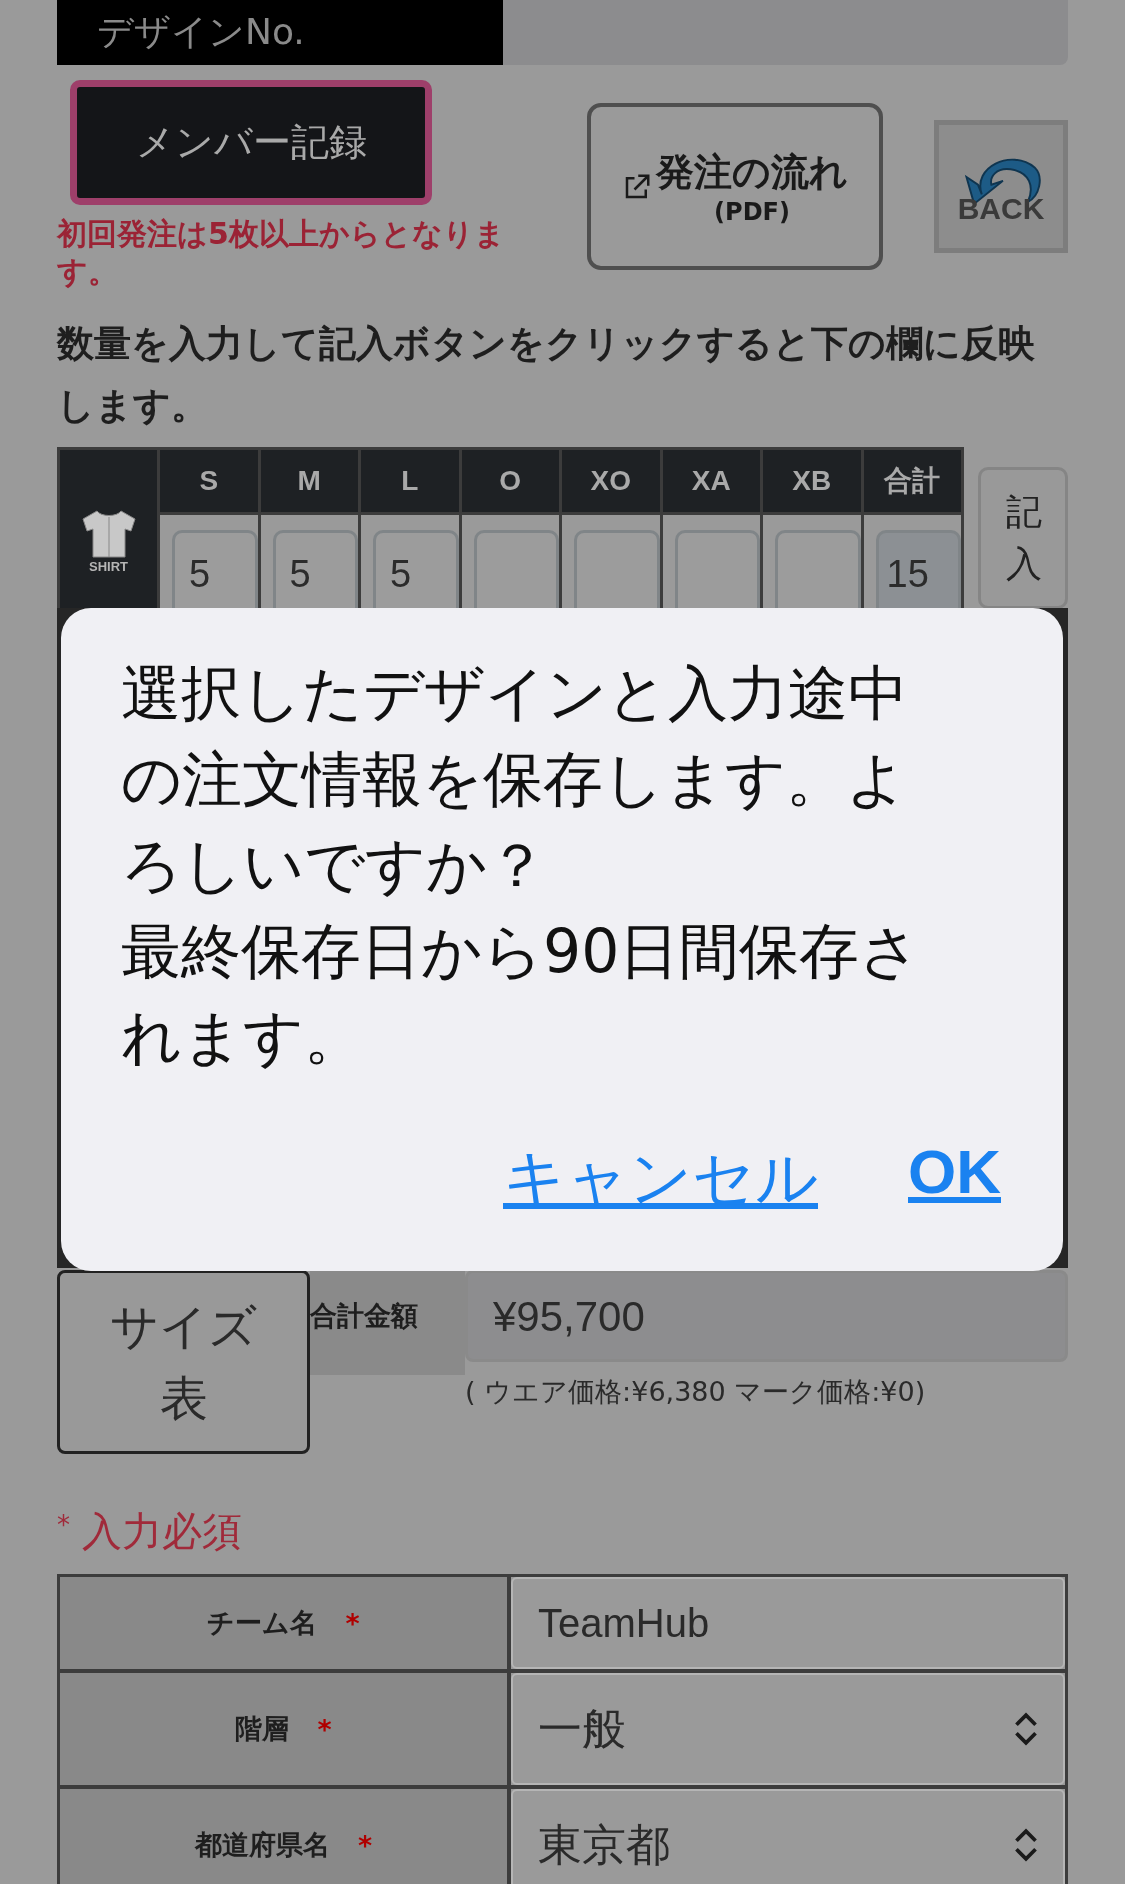 The image size is (1125, 1884). Describe the element at coordinates (954, 1178) in the screenshot. I see `ok-button: OK` at that location.